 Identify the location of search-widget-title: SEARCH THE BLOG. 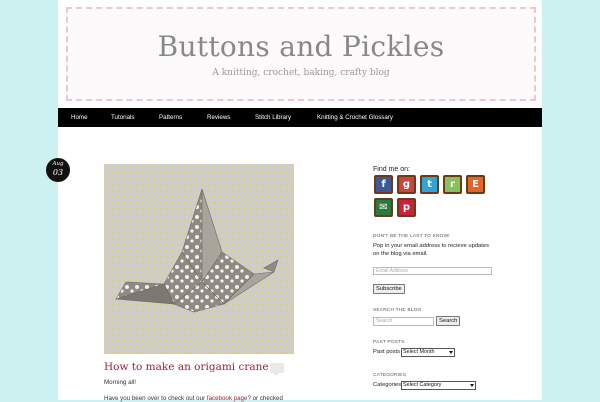
(397, 310).